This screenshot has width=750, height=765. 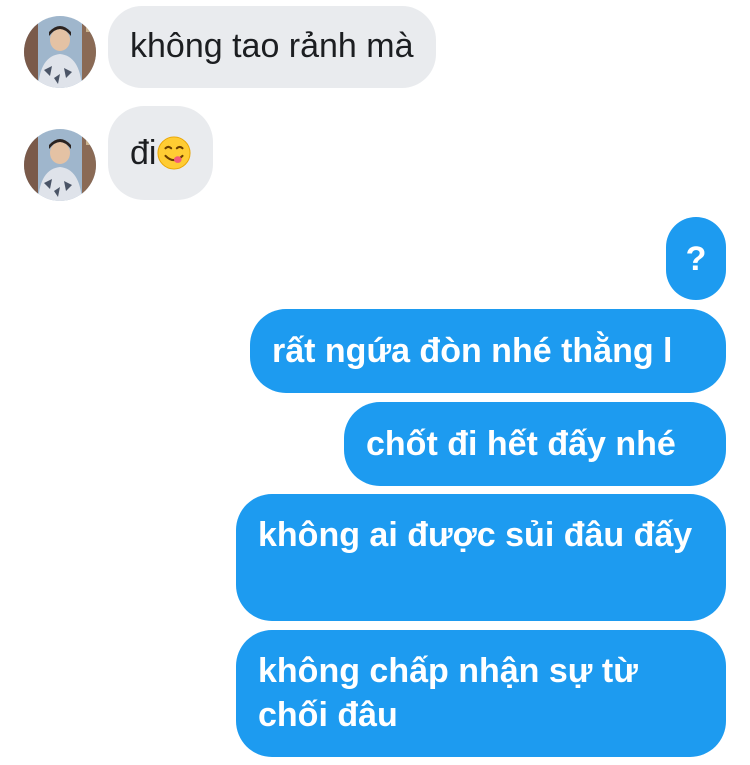 What do you see at coordinates (448, 693) in the screenshot?
I see `message-text: không chấp nhận sự từ chối đâu` at bounding box center [448, 693].